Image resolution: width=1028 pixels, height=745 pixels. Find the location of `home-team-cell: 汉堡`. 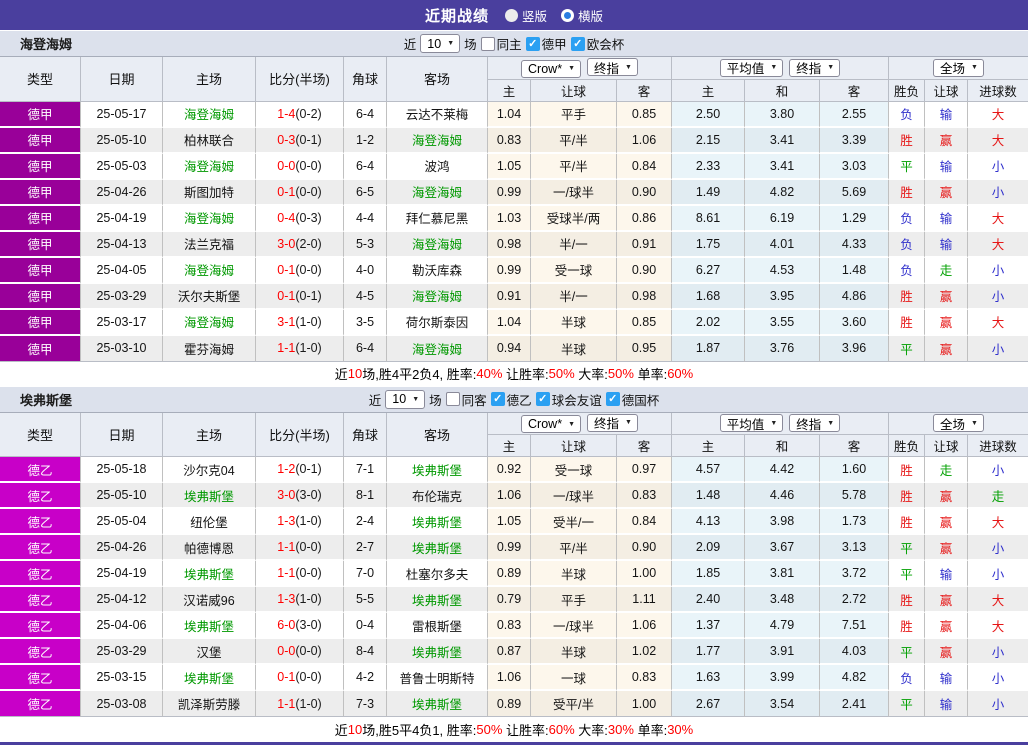

home-team-cell: 汉堡 is located at coordinates (209, 652).